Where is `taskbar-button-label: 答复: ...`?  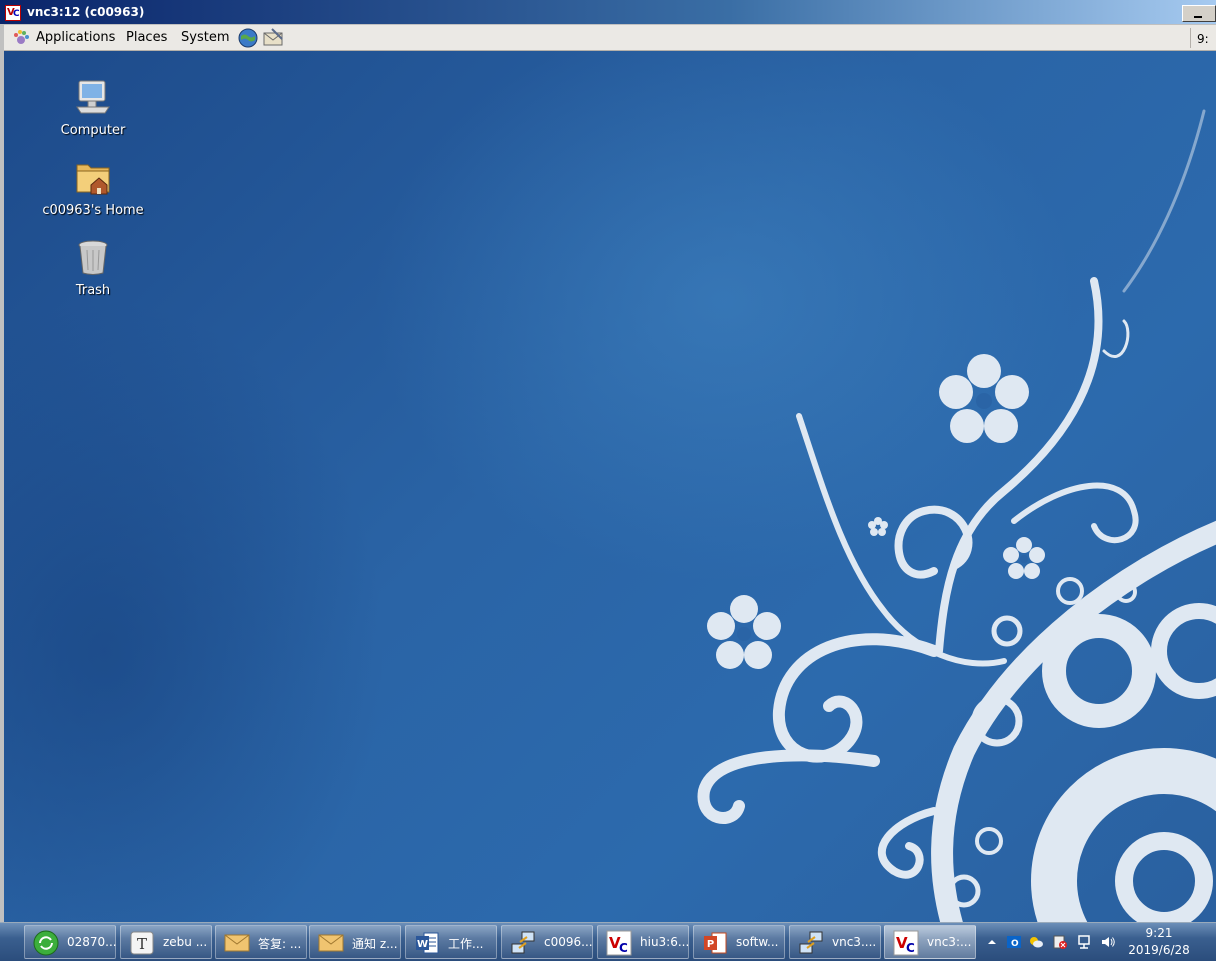
taskbar-button-label: 答复: ... is located at coordinates (280, 944).